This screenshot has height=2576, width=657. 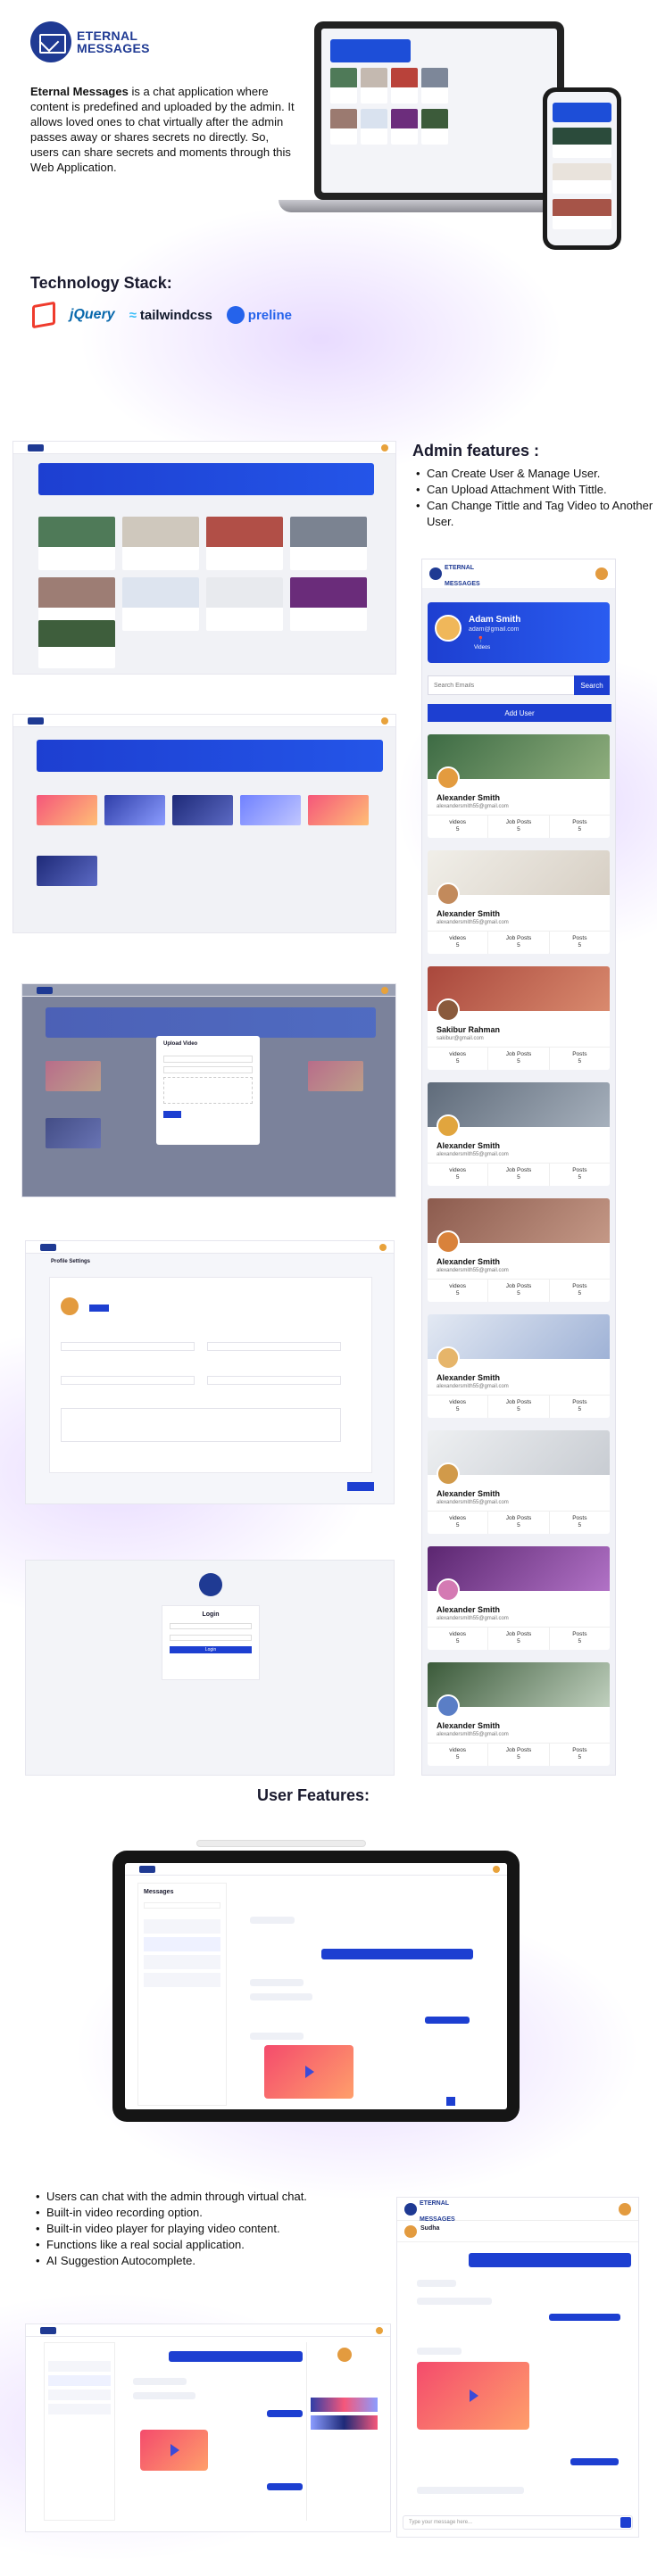 What do you see at coordinates (201, 1425) in the screenshot?
I see `bio-field` at bounding box center [201, 1425].